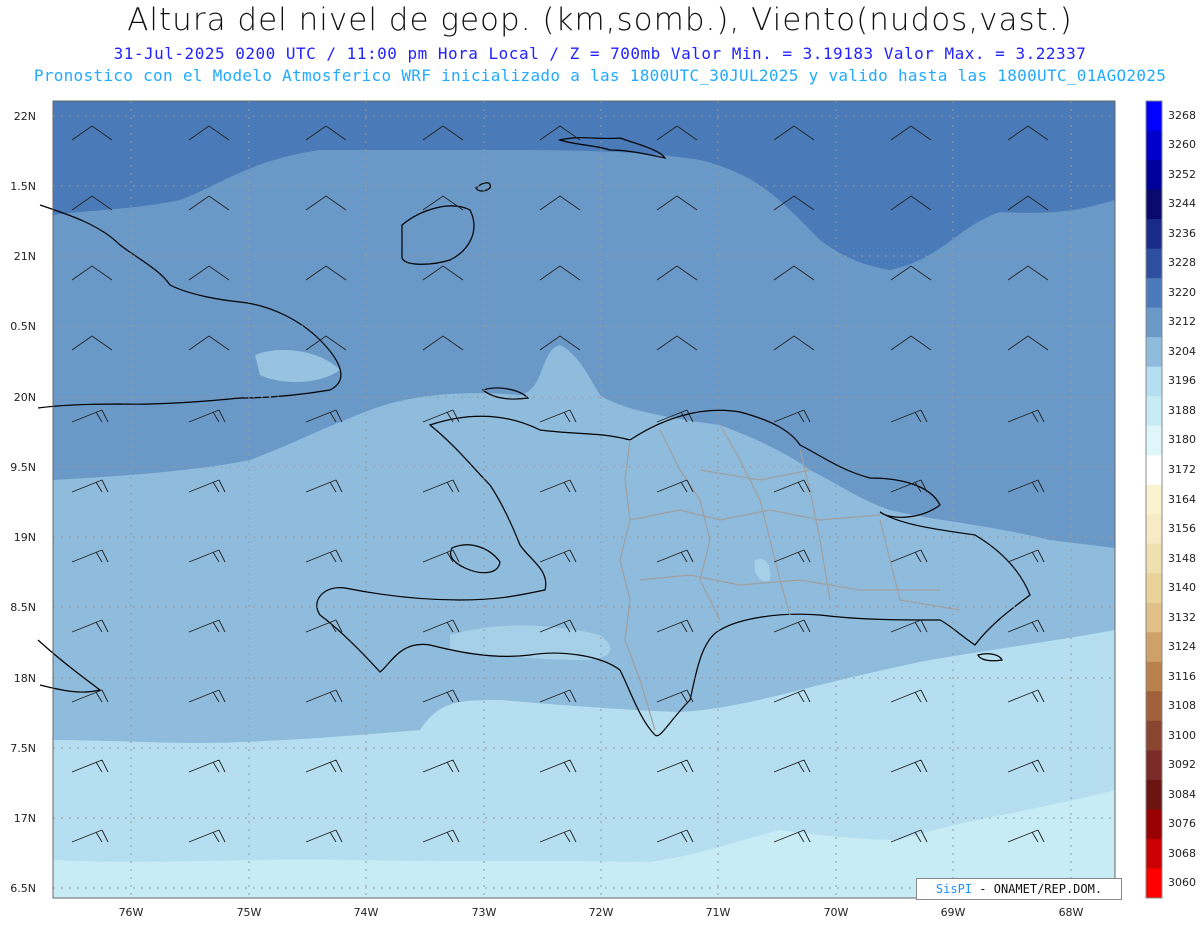 This screenshot has width=1200, height=927. I want to click on colorbar-label: 3180, so click(1182, 440).